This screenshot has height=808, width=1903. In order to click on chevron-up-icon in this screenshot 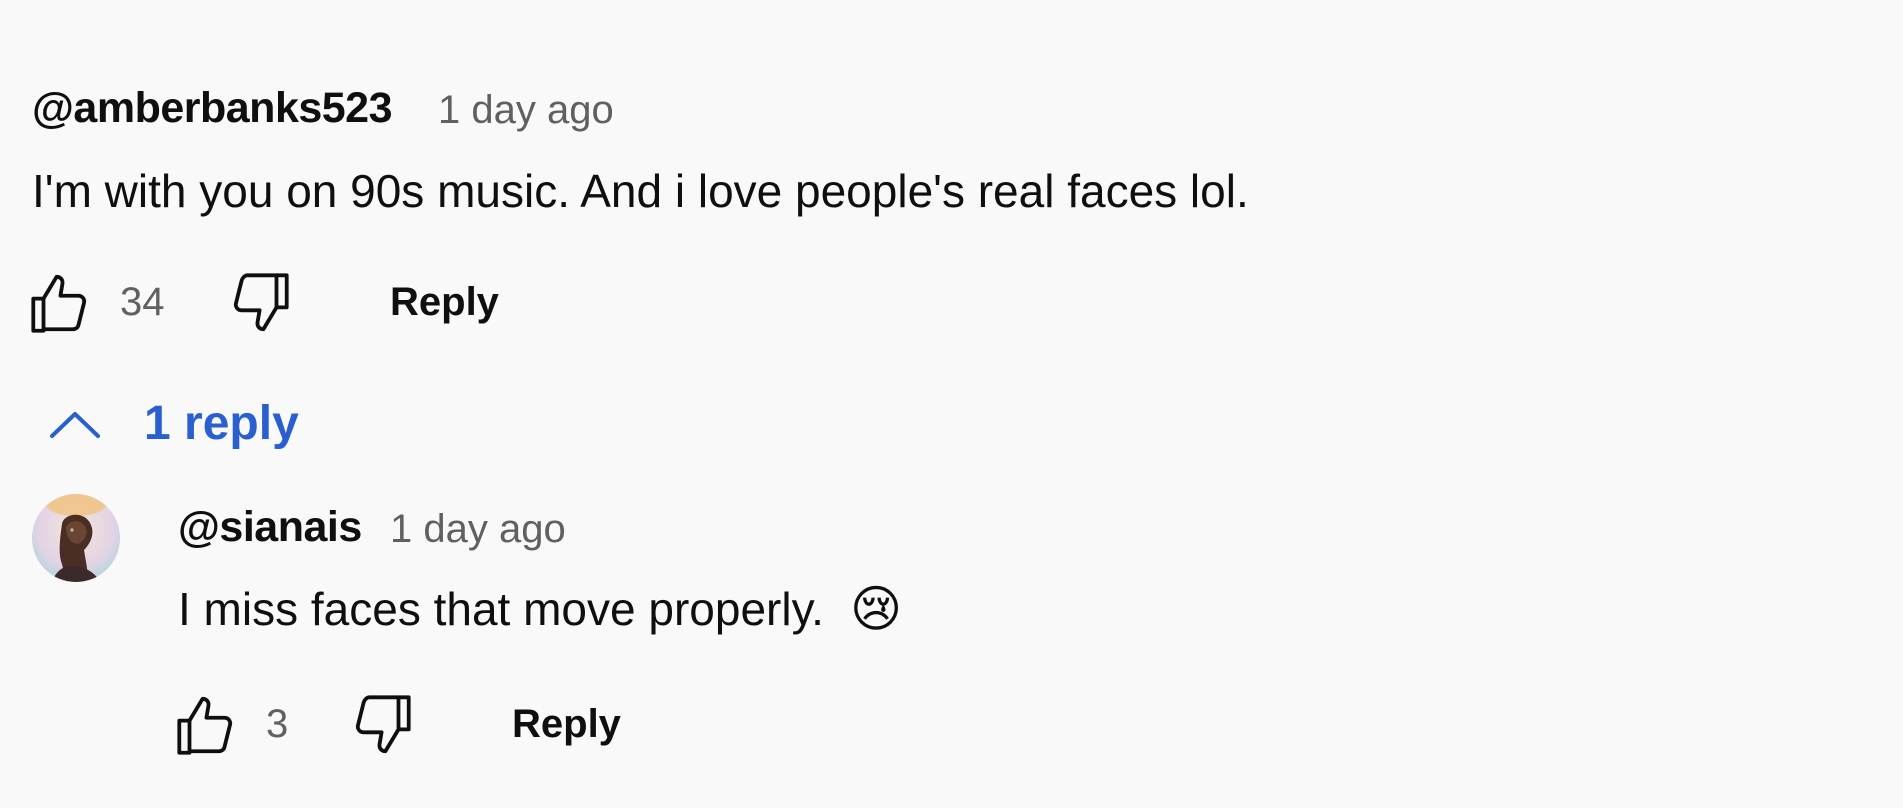, I will do `click(75, 424)`.